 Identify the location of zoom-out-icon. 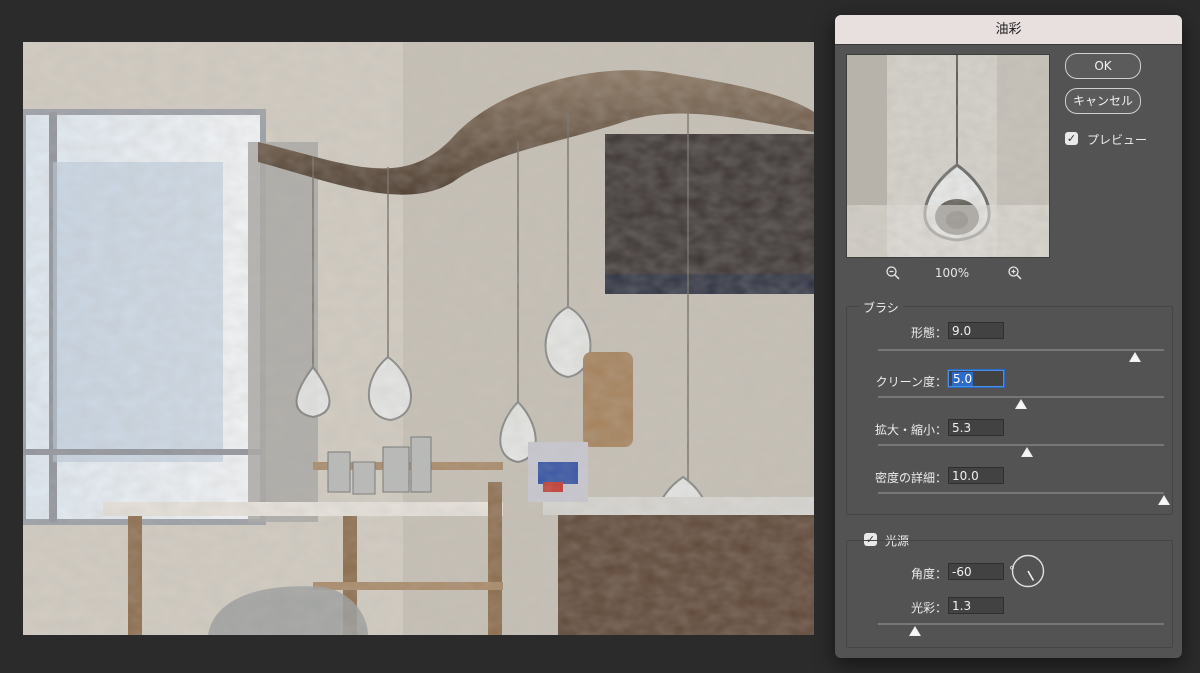
(893, 273).